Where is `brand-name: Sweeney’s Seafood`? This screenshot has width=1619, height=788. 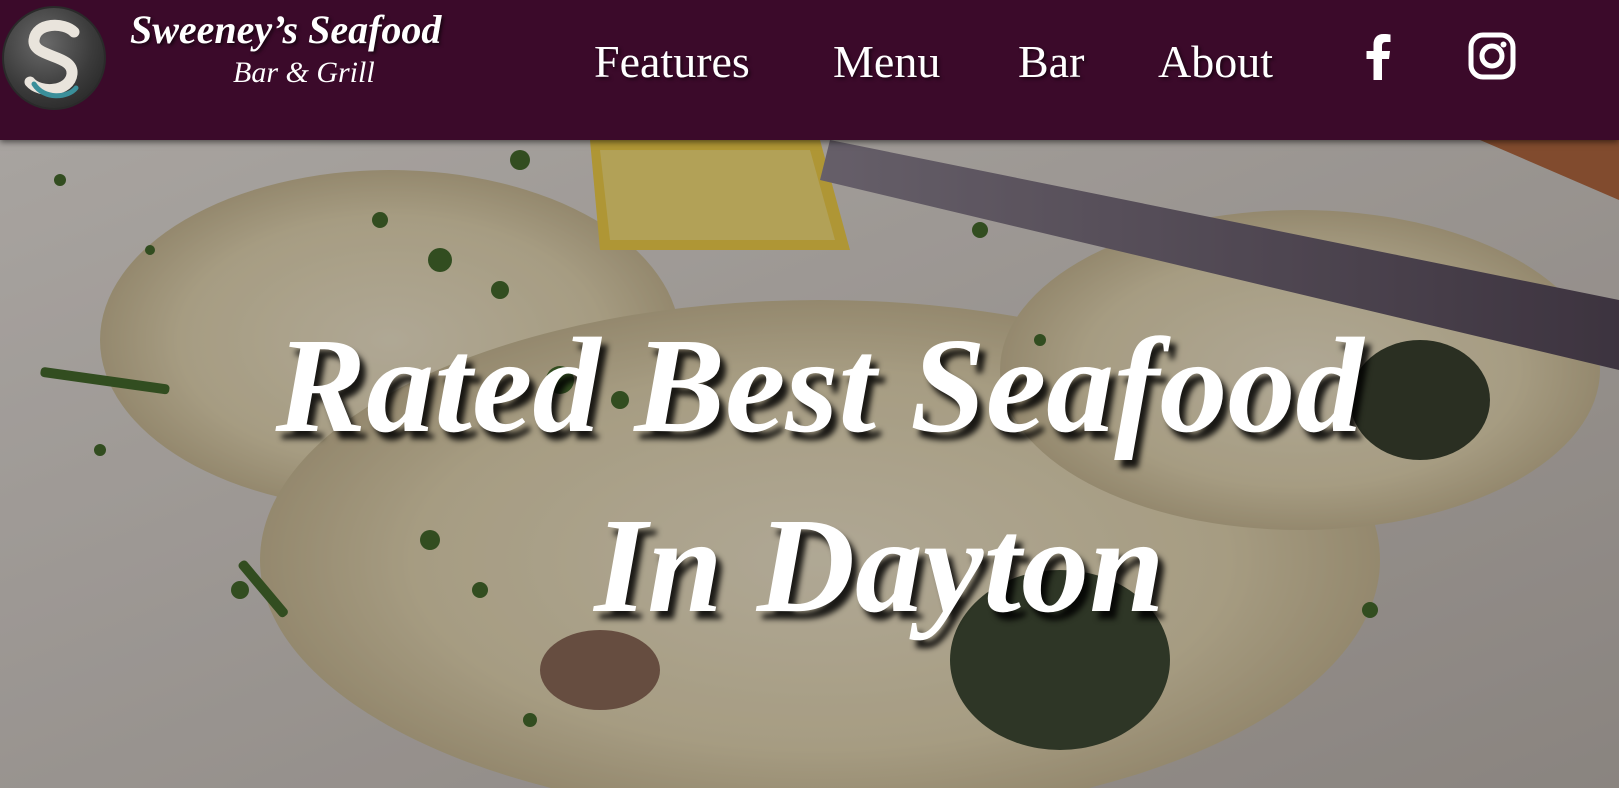 brand-name: Sweeney’s Seafood is located at coordinates (285, 30).